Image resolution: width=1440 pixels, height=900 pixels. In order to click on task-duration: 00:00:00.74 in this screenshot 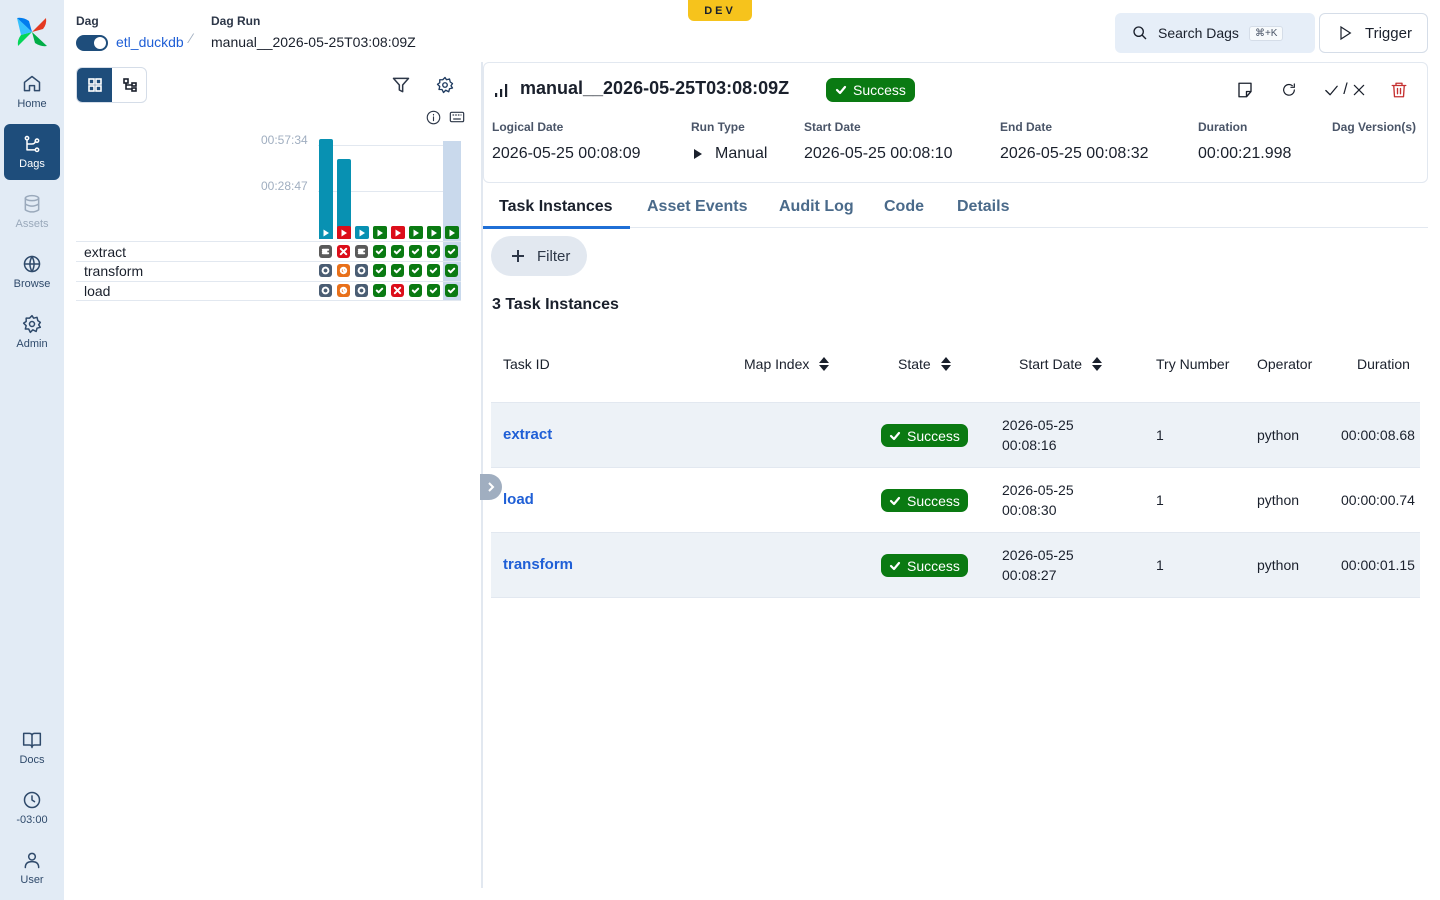, I will do `click(1378, 500)`.